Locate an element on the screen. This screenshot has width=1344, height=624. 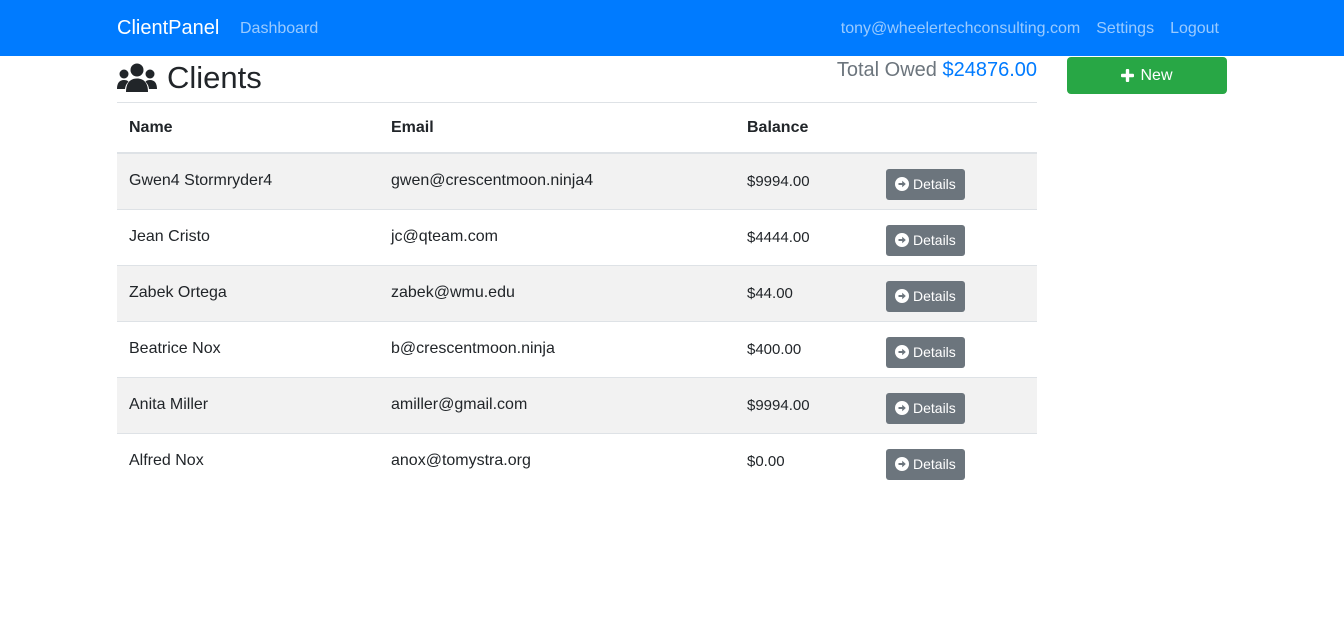
client-name: Alfred Nox is located at coordinates (248, 460).